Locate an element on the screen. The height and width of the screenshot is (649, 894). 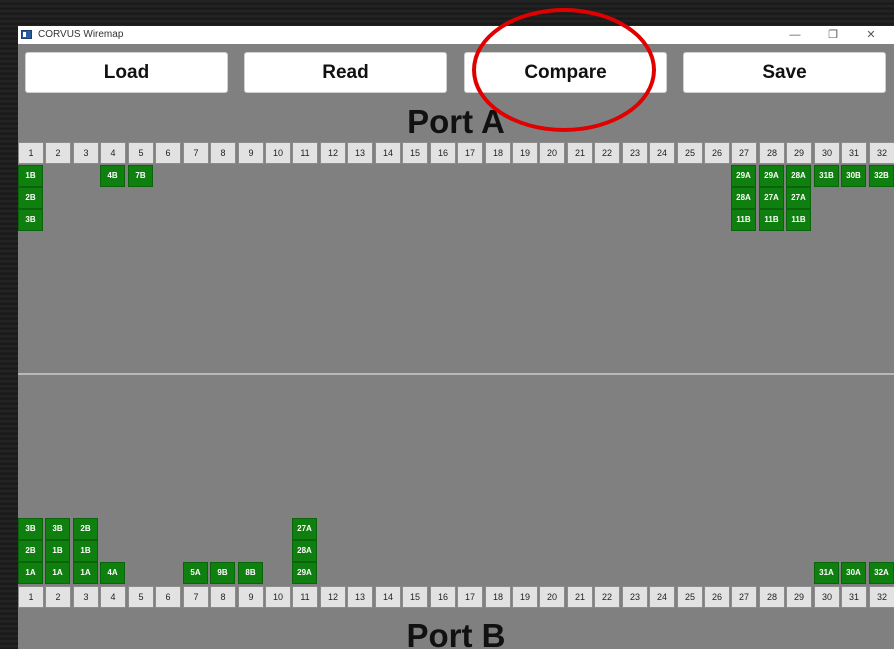
title-bar: CORVUS Wiremap — ❐ ✕ is located at coordinates (456, 35).